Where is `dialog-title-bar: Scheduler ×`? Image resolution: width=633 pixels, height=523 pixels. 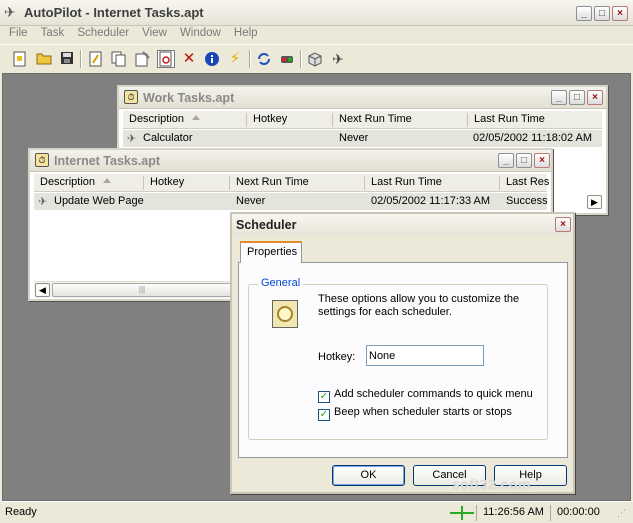
dialog-title-bar: Scheduler × is located at coordinates (402, 225).